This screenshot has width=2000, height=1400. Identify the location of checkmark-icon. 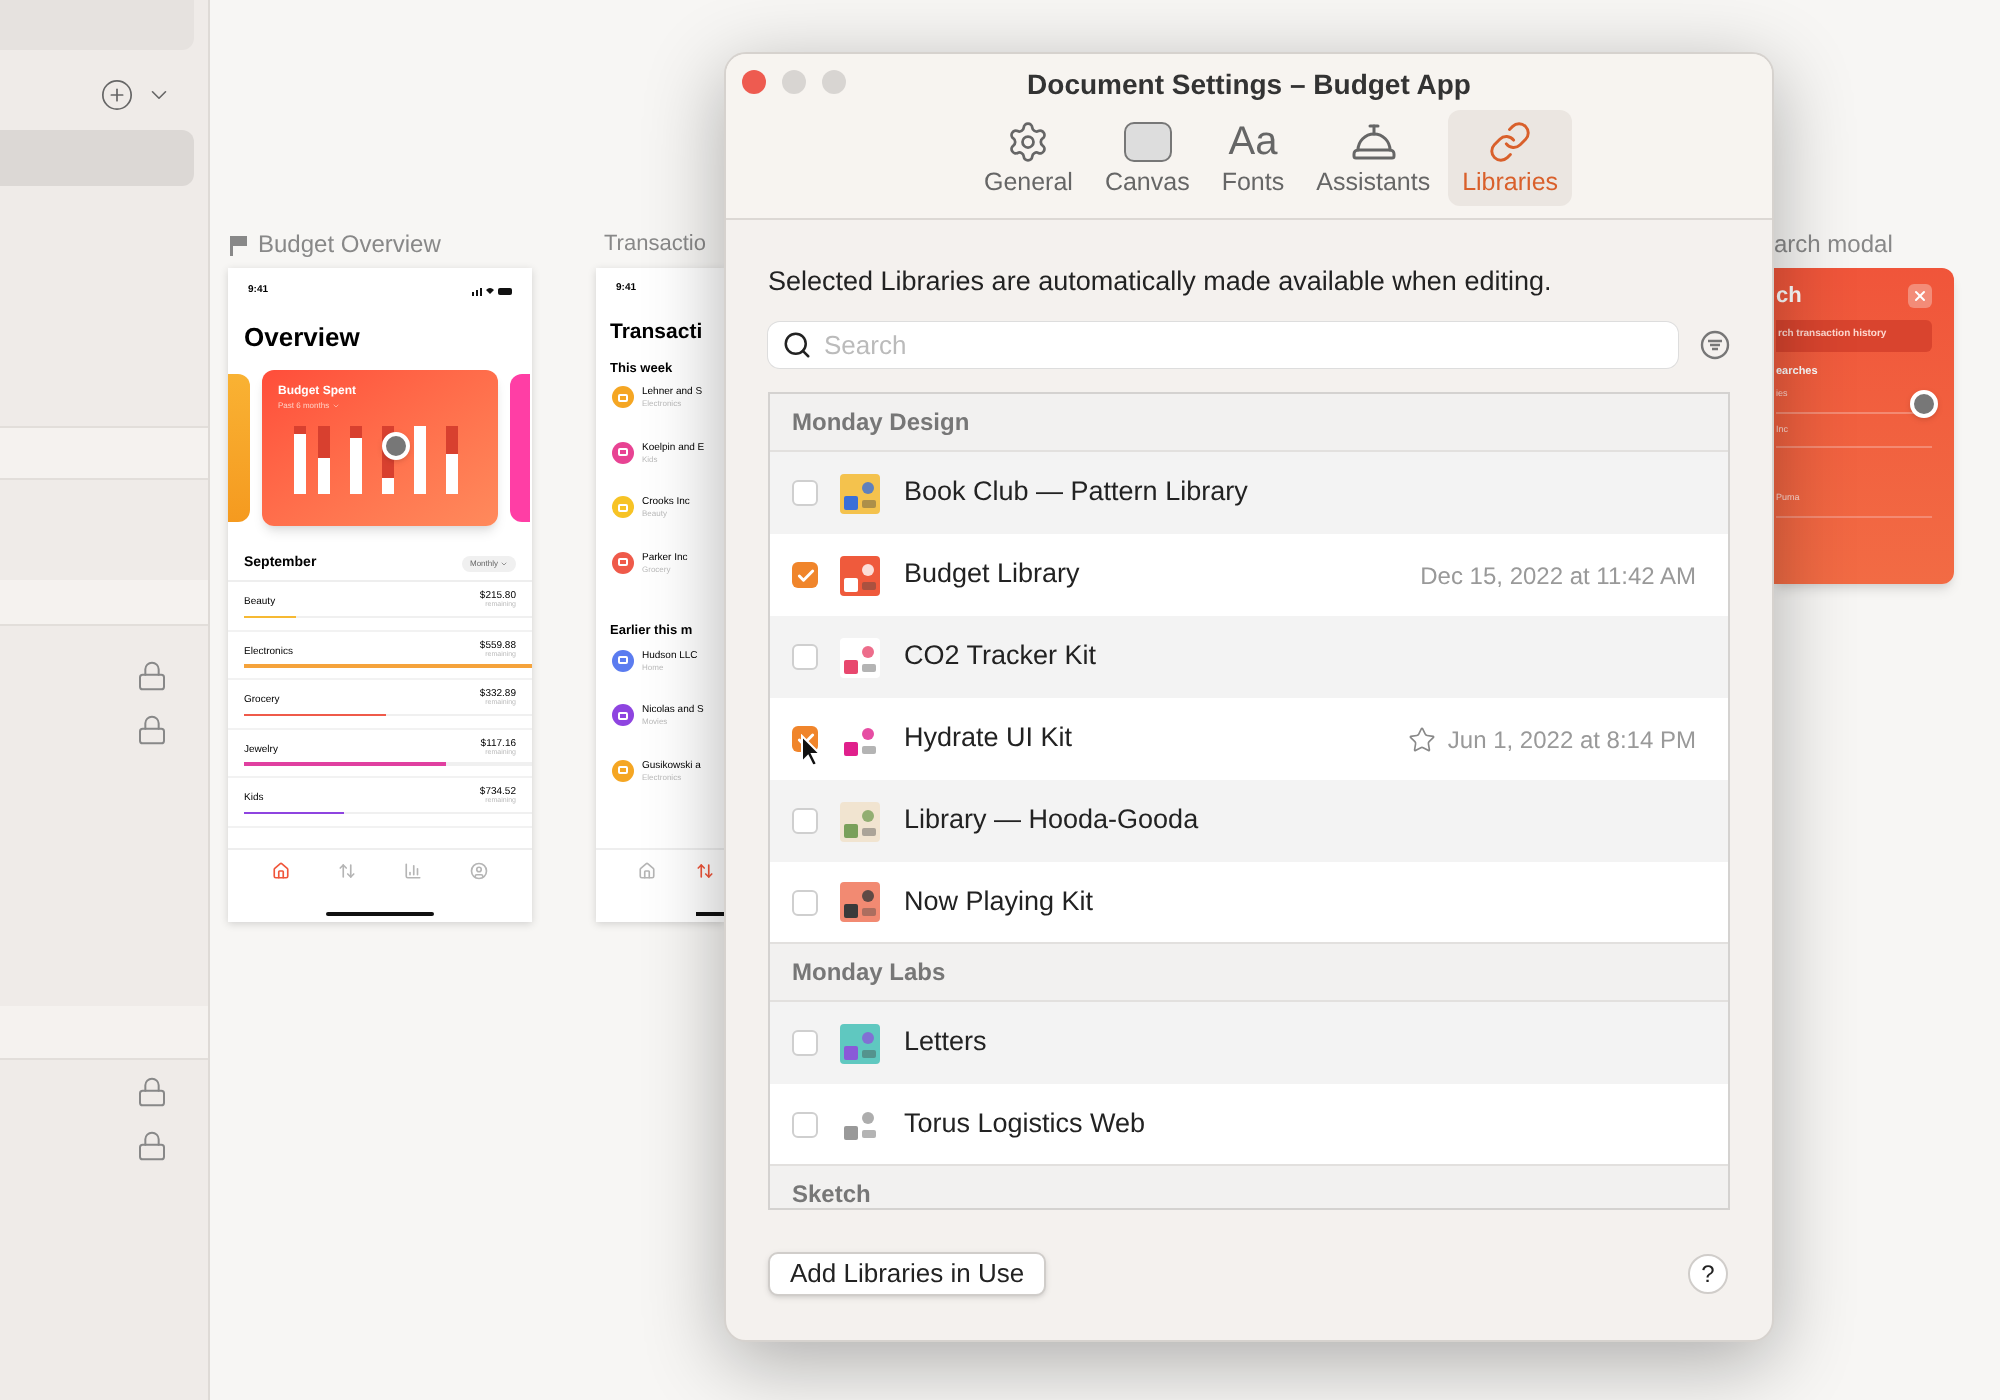
(805, 575).